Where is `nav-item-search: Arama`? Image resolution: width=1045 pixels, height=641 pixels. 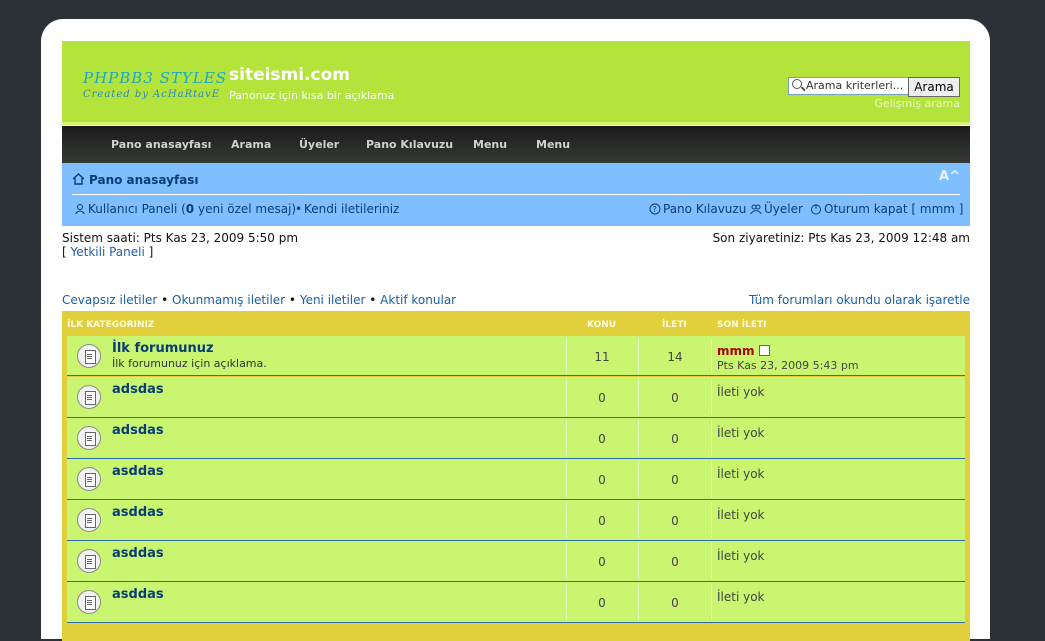 nav-item-search: Arama is located at coordinates (251, 144).